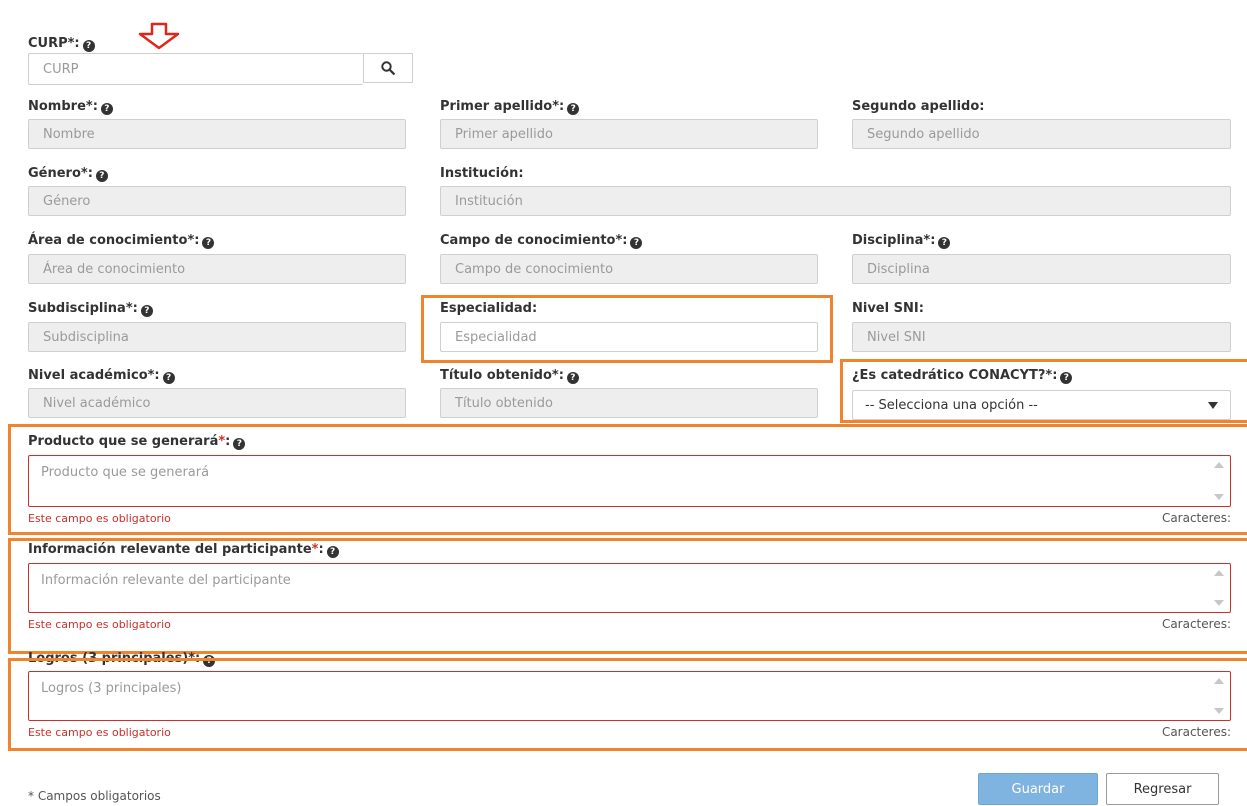 The width and height of the screenshot is (1247, 806). Describe the element at coordinates (1196, 518) in the screenshot. I see `producto-counter: Caracteres:` at that location.